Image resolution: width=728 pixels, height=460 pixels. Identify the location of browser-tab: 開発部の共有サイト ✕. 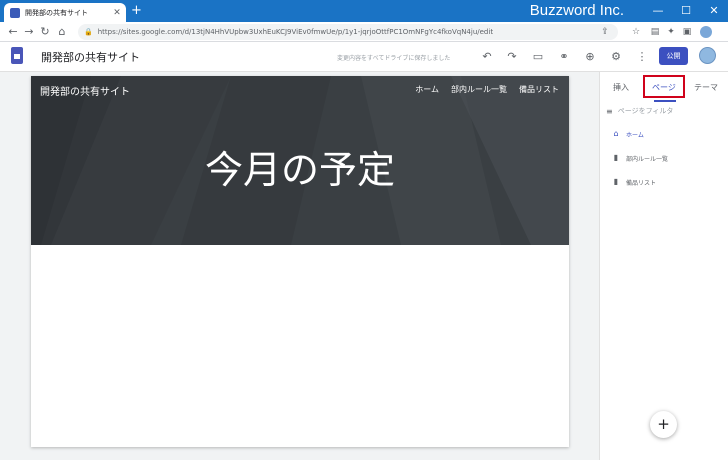
(65, 12).